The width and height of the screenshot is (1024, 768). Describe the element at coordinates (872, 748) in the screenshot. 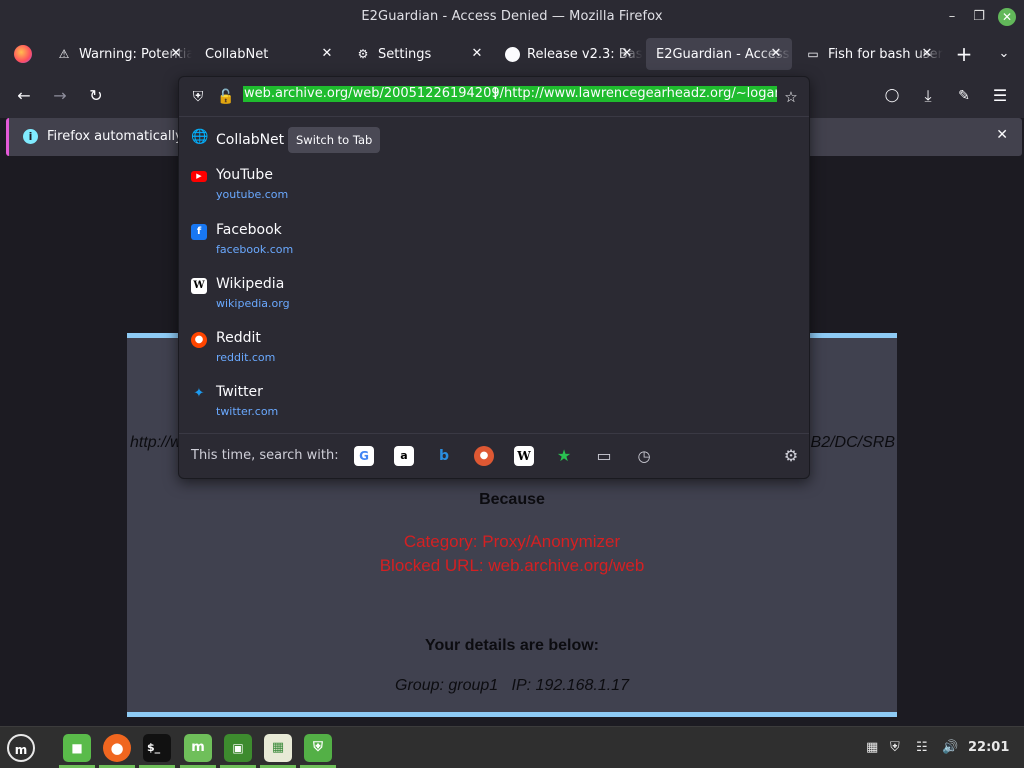

I see `clipboard-tray-icon: ▦` at that location.